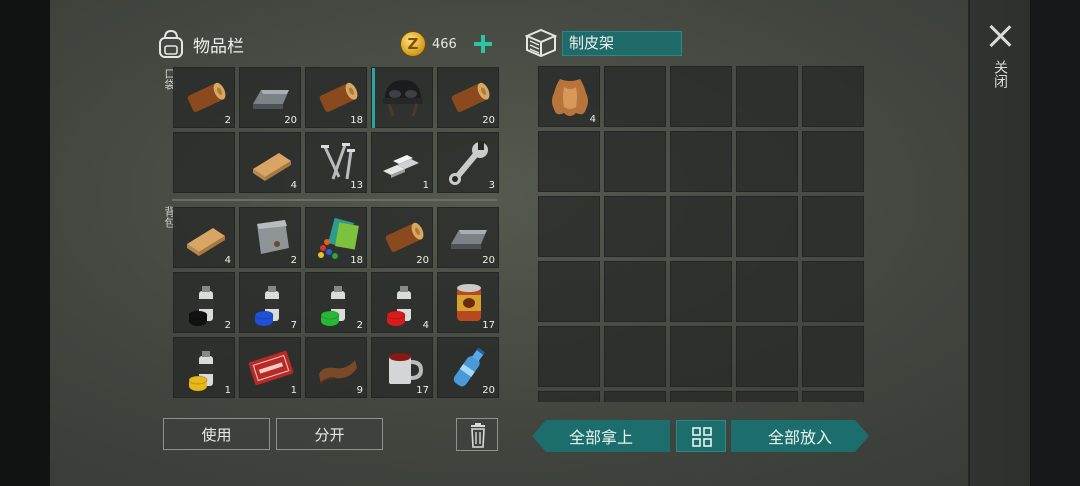 The image size is (1080, 486). I want to click on hide-icon, so click(570, 97).